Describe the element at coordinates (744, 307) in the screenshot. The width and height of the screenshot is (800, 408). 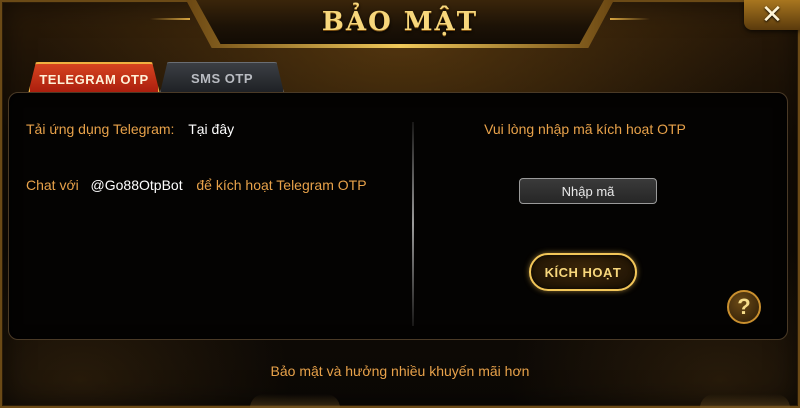
I see `help-icon: ?` at that location.